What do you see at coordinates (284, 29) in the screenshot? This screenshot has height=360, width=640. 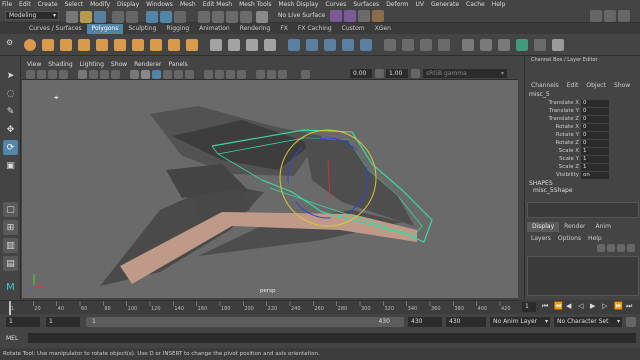 I see `shelf-tab: FX` at bounding box center [284, 29].